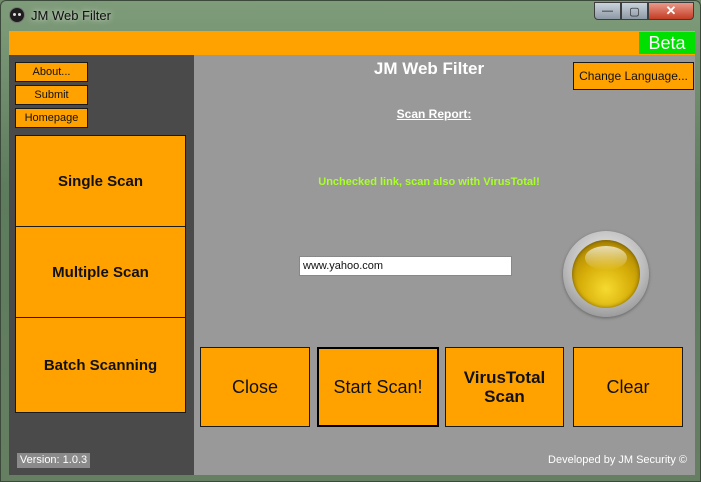  I want to click on multiple-scan-button: Multiple Scan, so click(100, 272).